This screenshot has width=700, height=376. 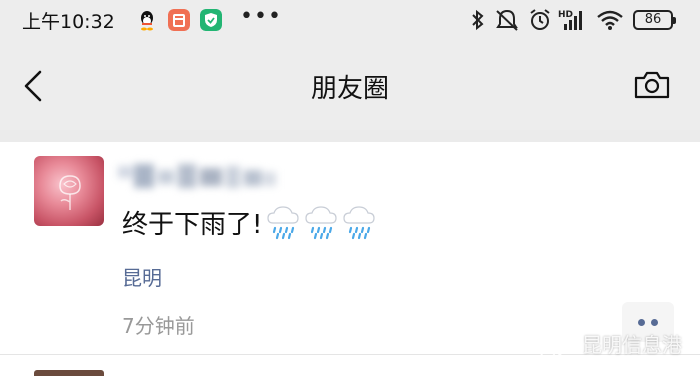 I want to click on rose-icon, so click(x=70, y=192).